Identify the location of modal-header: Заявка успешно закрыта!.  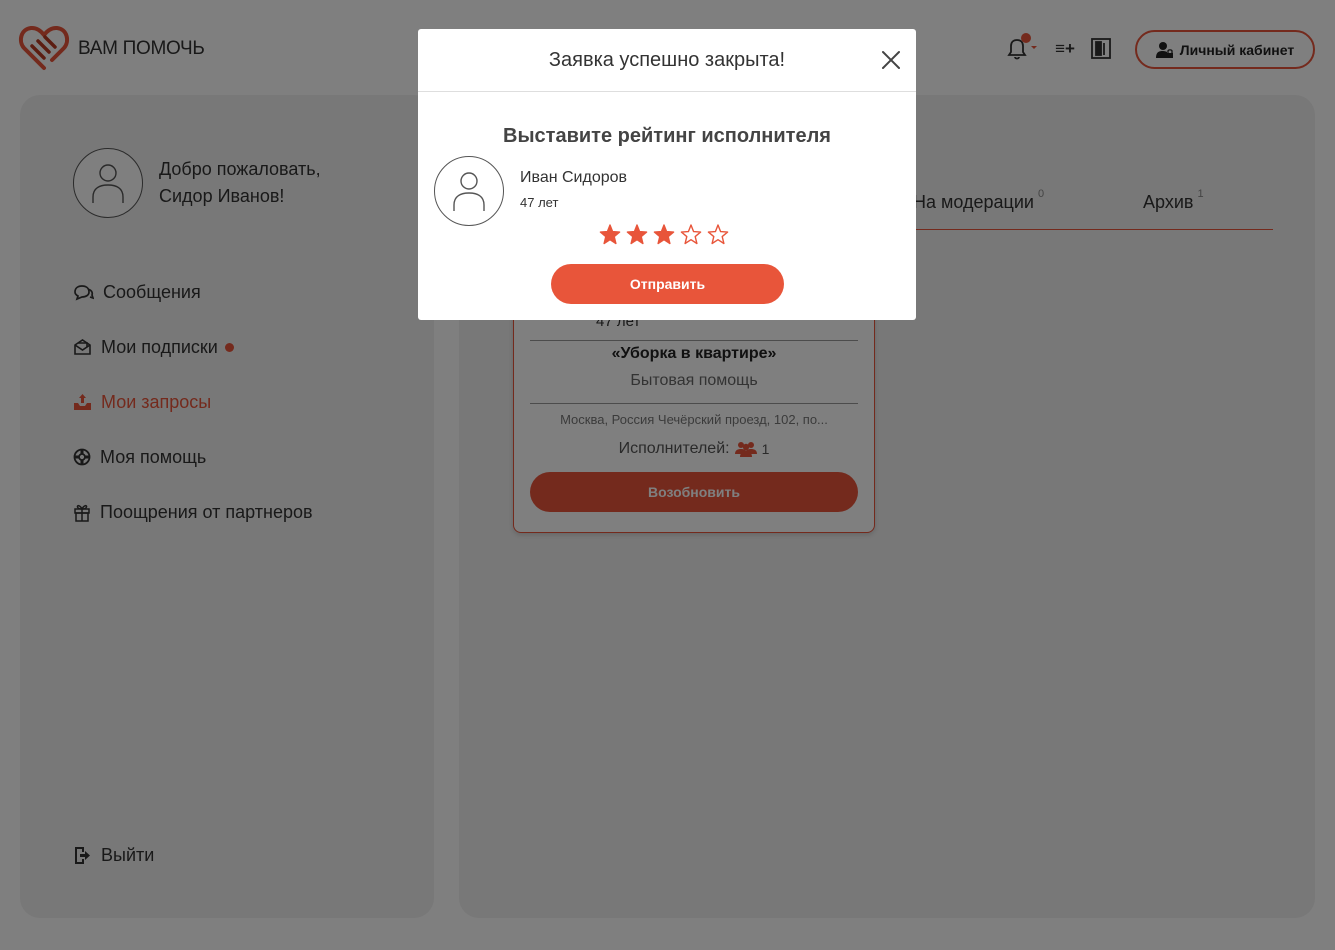
(667, 60).